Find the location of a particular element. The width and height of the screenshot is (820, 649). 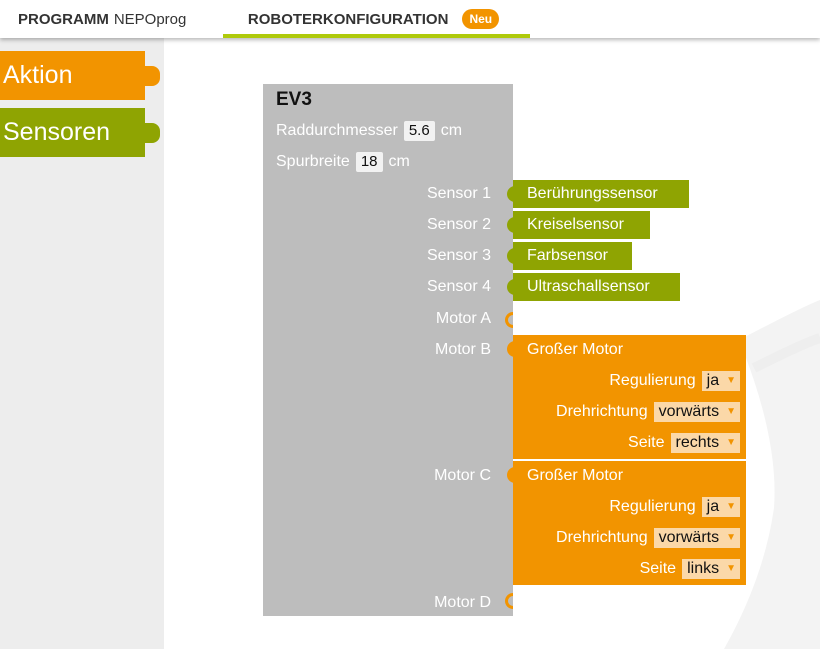

motor-b-regulation-value: ja is located at coordinates (713, 380).